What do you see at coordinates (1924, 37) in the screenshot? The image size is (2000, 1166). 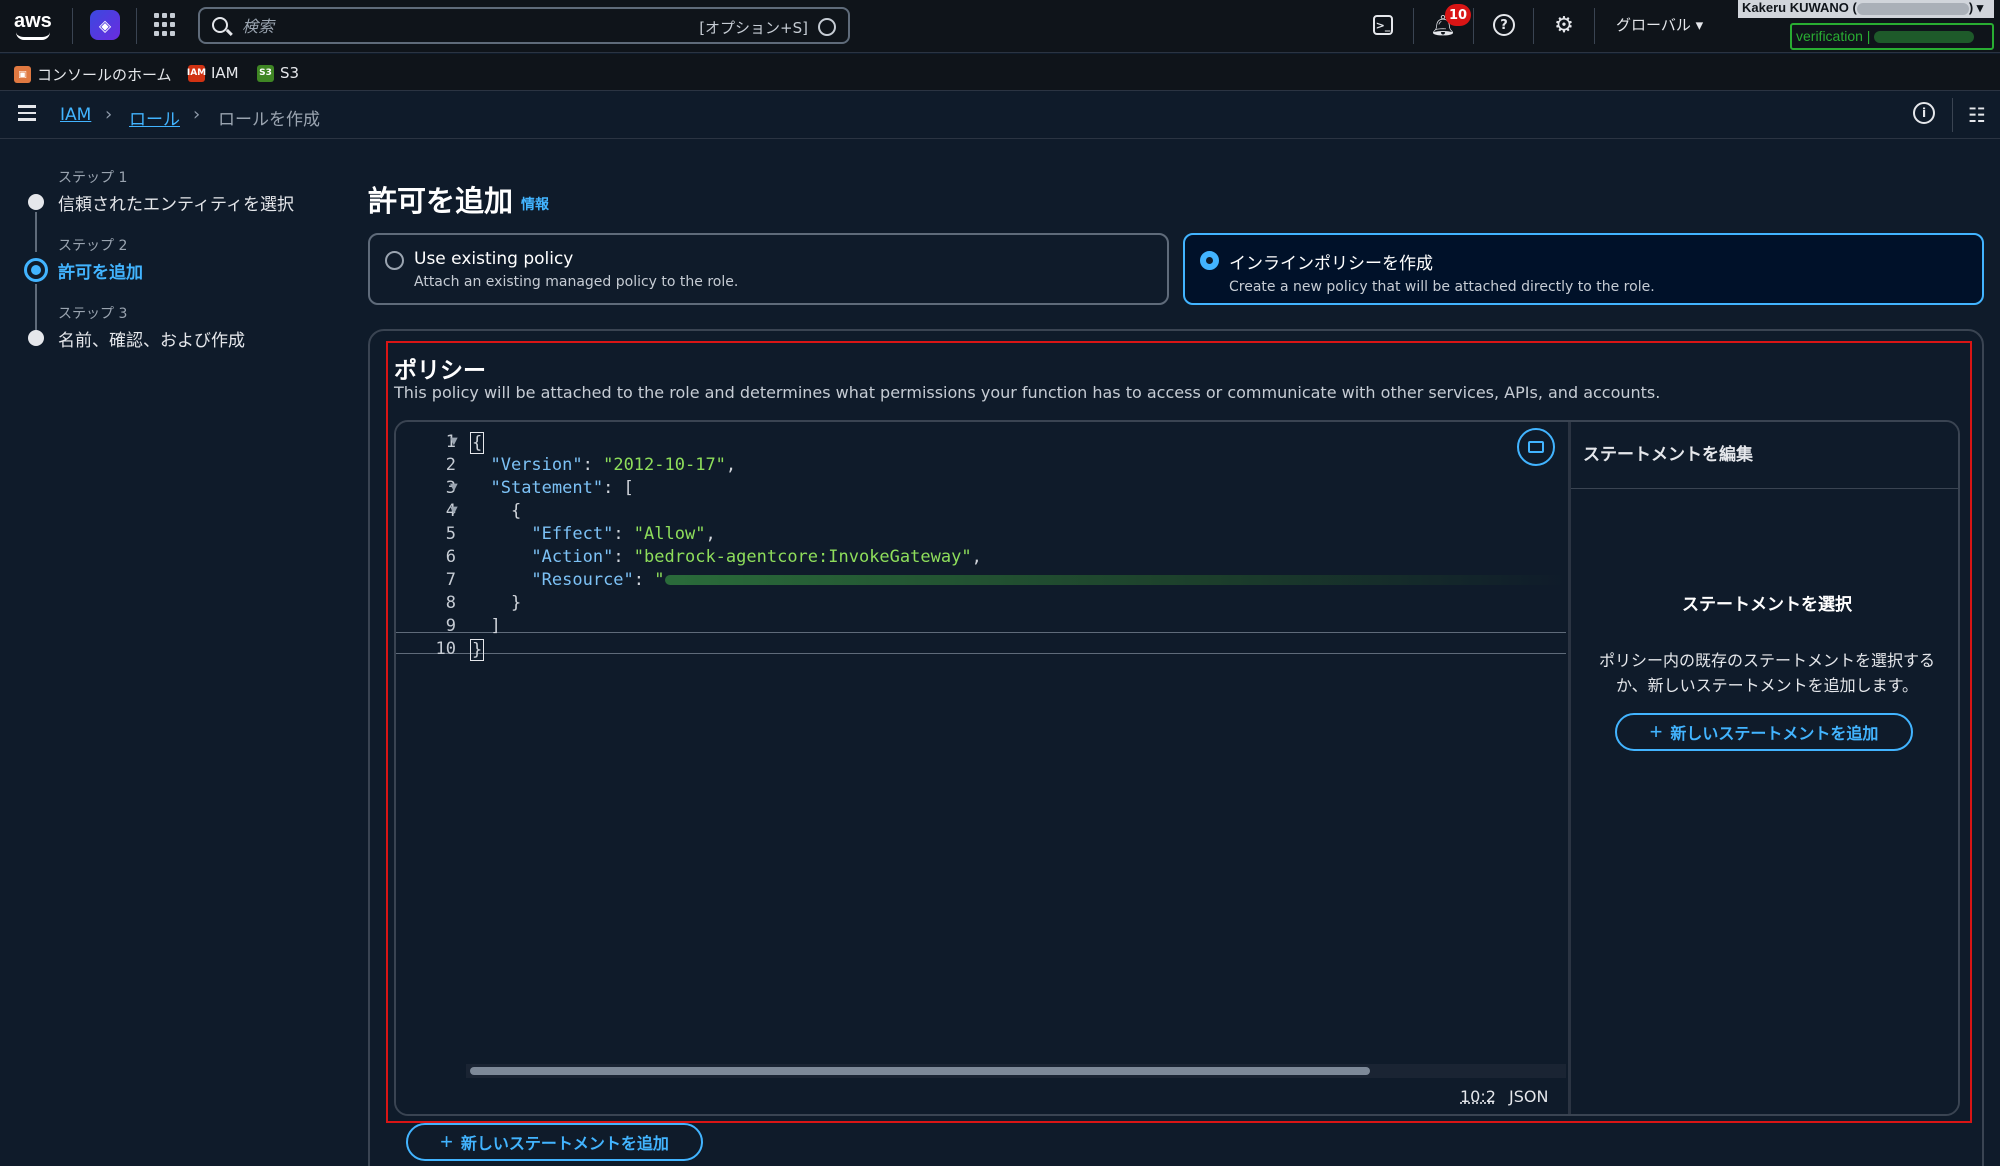 I see `redacted-verification` at bounding box center [1924, 37].